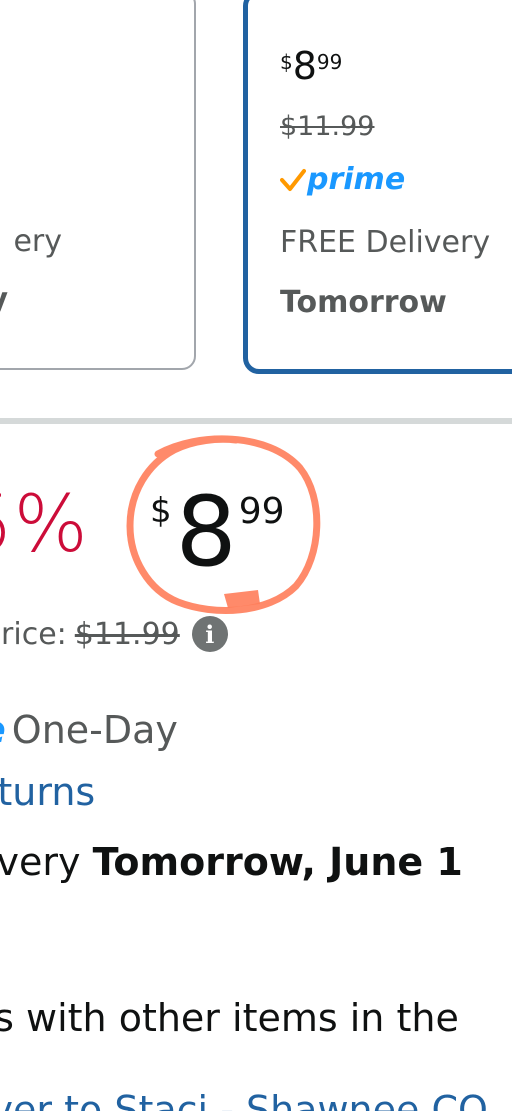 The image size is (512, 1111). What do you see at coordinates (229, 1018) in the screenshot?
I see `ships-with-text: ps with other items in the` at bounding box center [229, 1018].